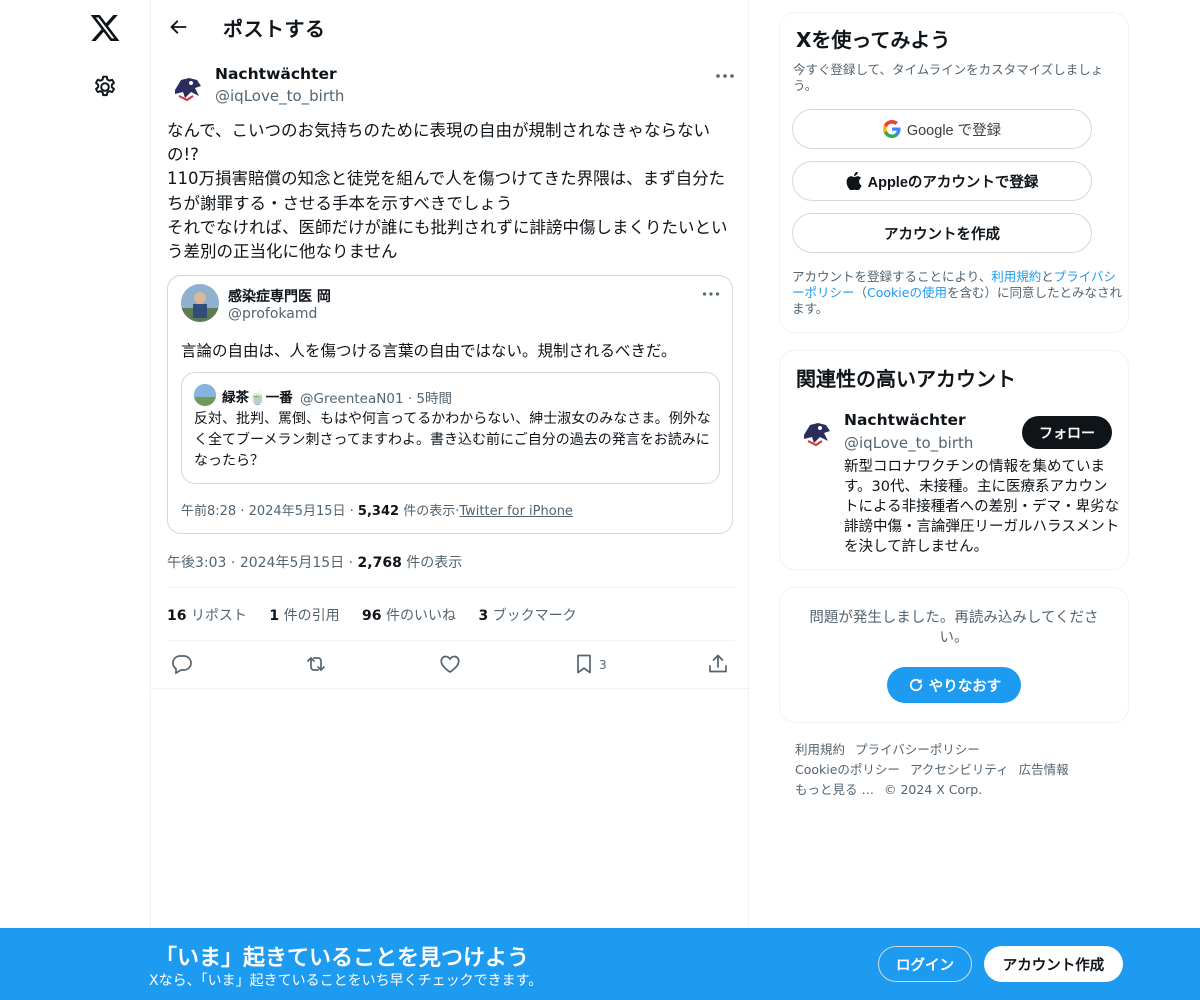 The height and width of the screenshot is (1000, 1200). Describe the element at coordinates (276, 74) in the screenshot. I see `author-name: Nachtwächter` at that location.